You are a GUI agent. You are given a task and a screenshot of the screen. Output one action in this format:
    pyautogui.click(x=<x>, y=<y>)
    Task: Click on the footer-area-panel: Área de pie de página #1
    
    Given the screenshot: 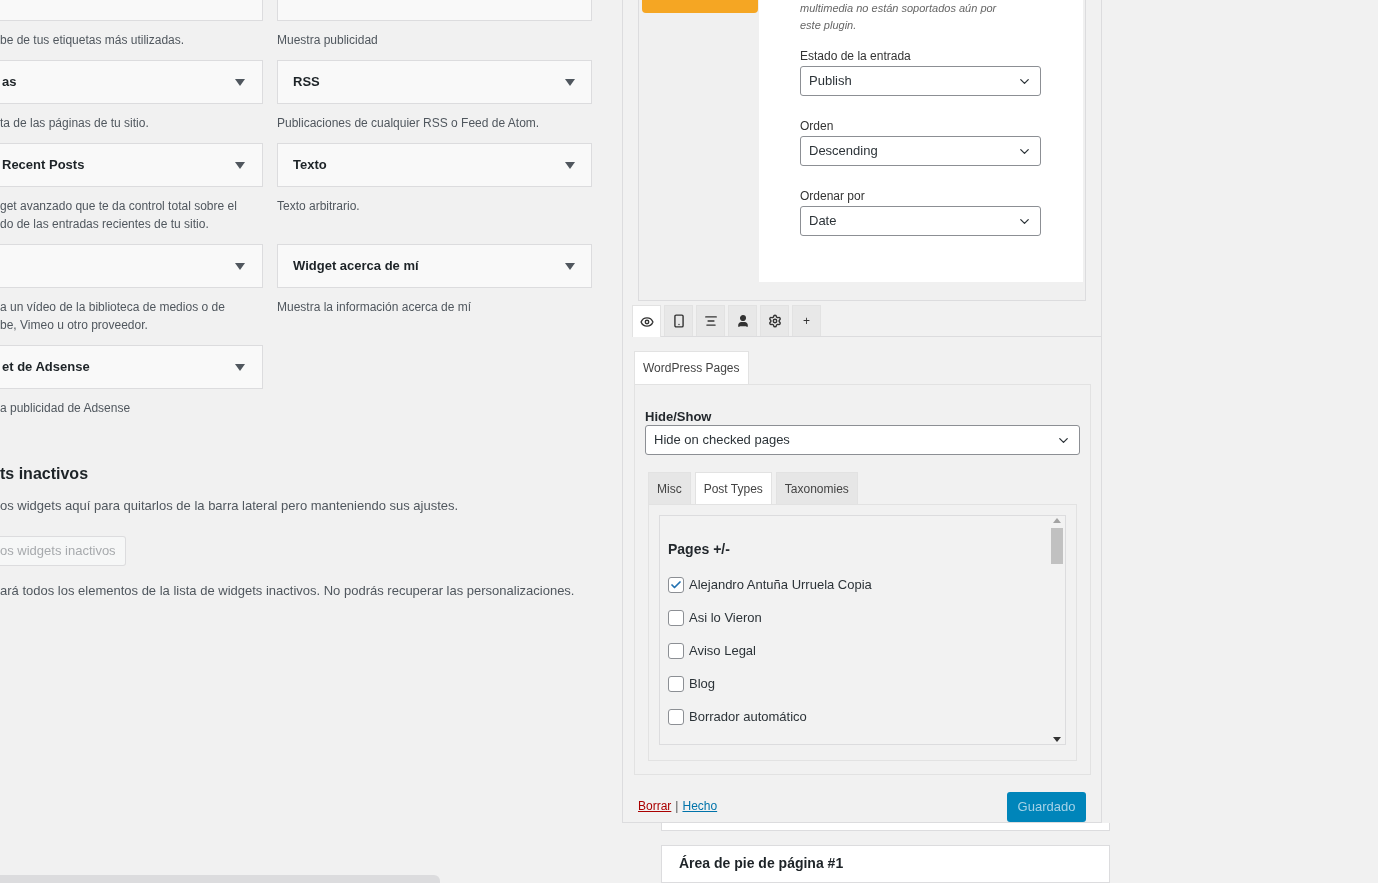 What is the action you would take?
    pyautogui.click(x=885, y=863)
    